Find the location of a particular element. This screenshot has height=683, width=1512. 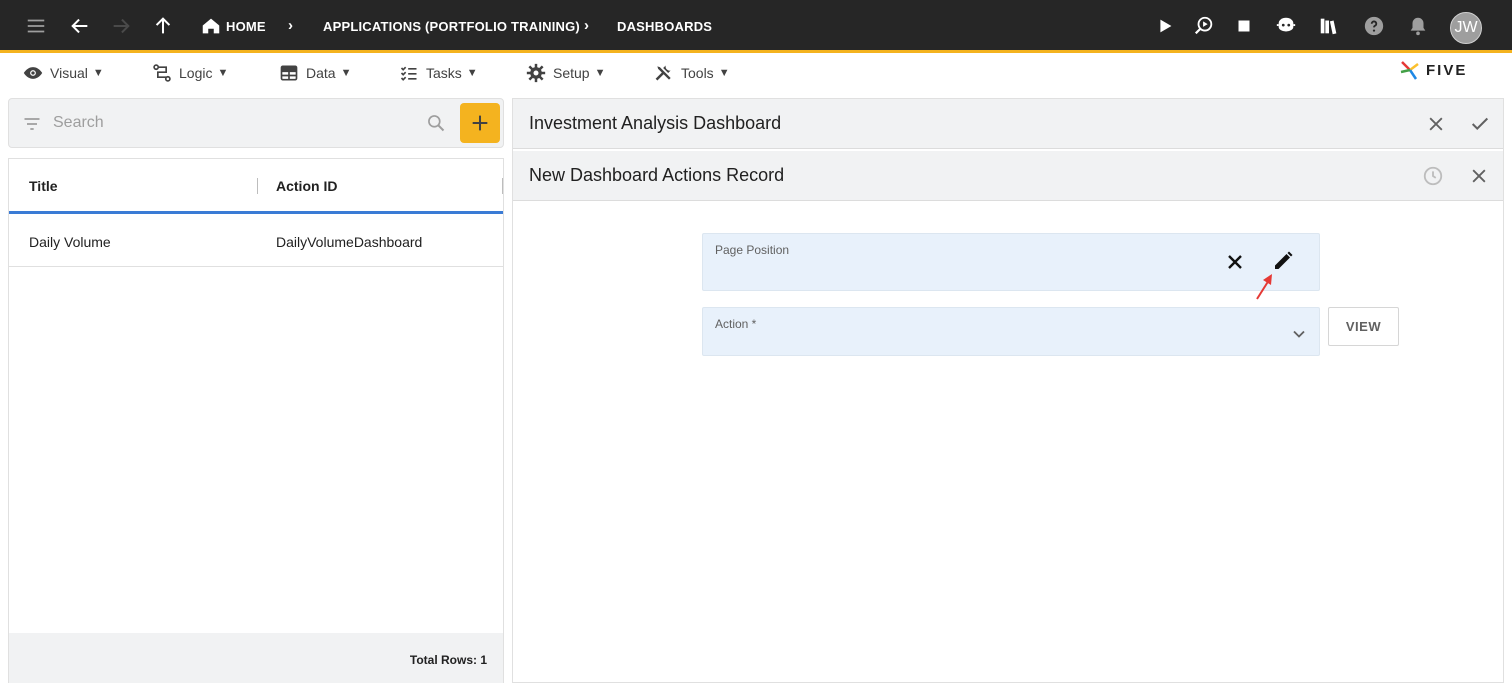

forward-arrow-icon is located at coordinates (121, 26).